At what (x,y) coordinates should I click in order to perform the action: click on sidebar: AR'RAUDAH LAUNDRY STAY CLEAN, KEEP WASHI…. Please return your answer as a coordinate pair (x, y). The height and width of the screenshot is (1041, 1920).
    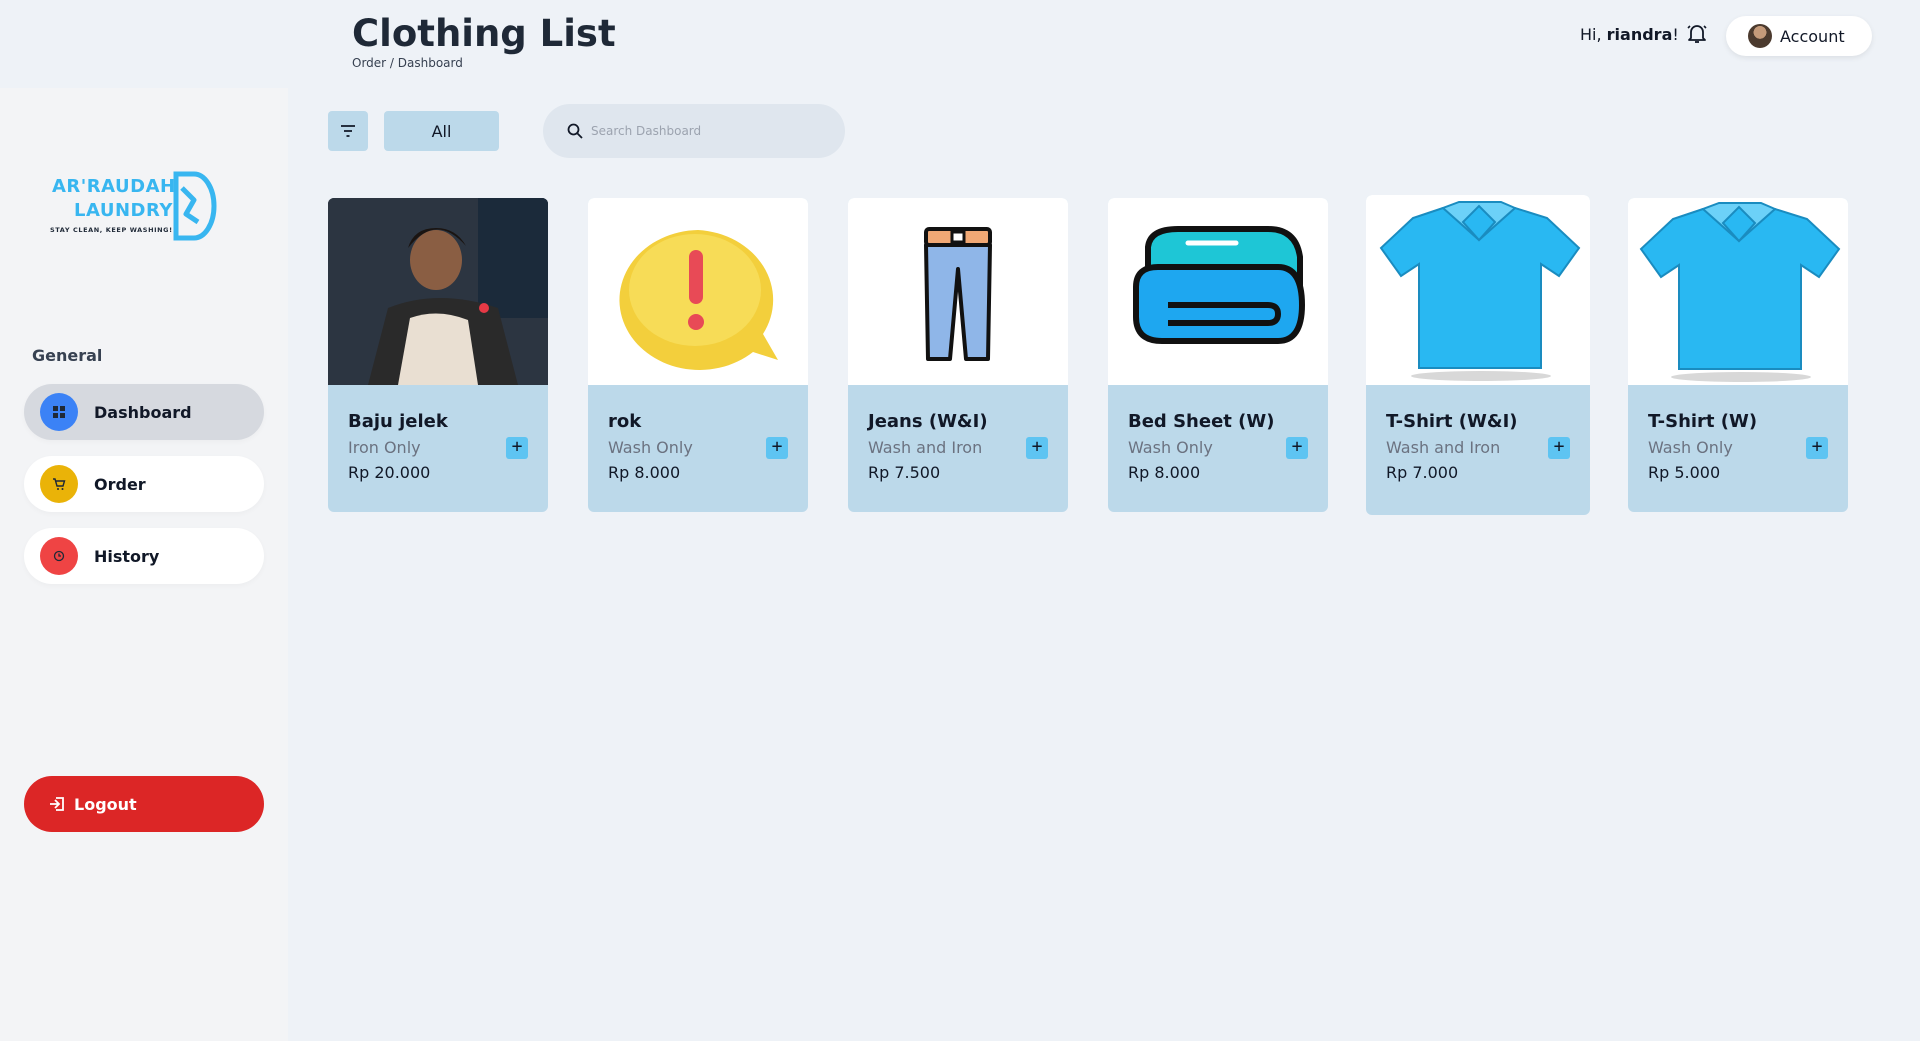
    Looking at the image, I should click on (144, 564).